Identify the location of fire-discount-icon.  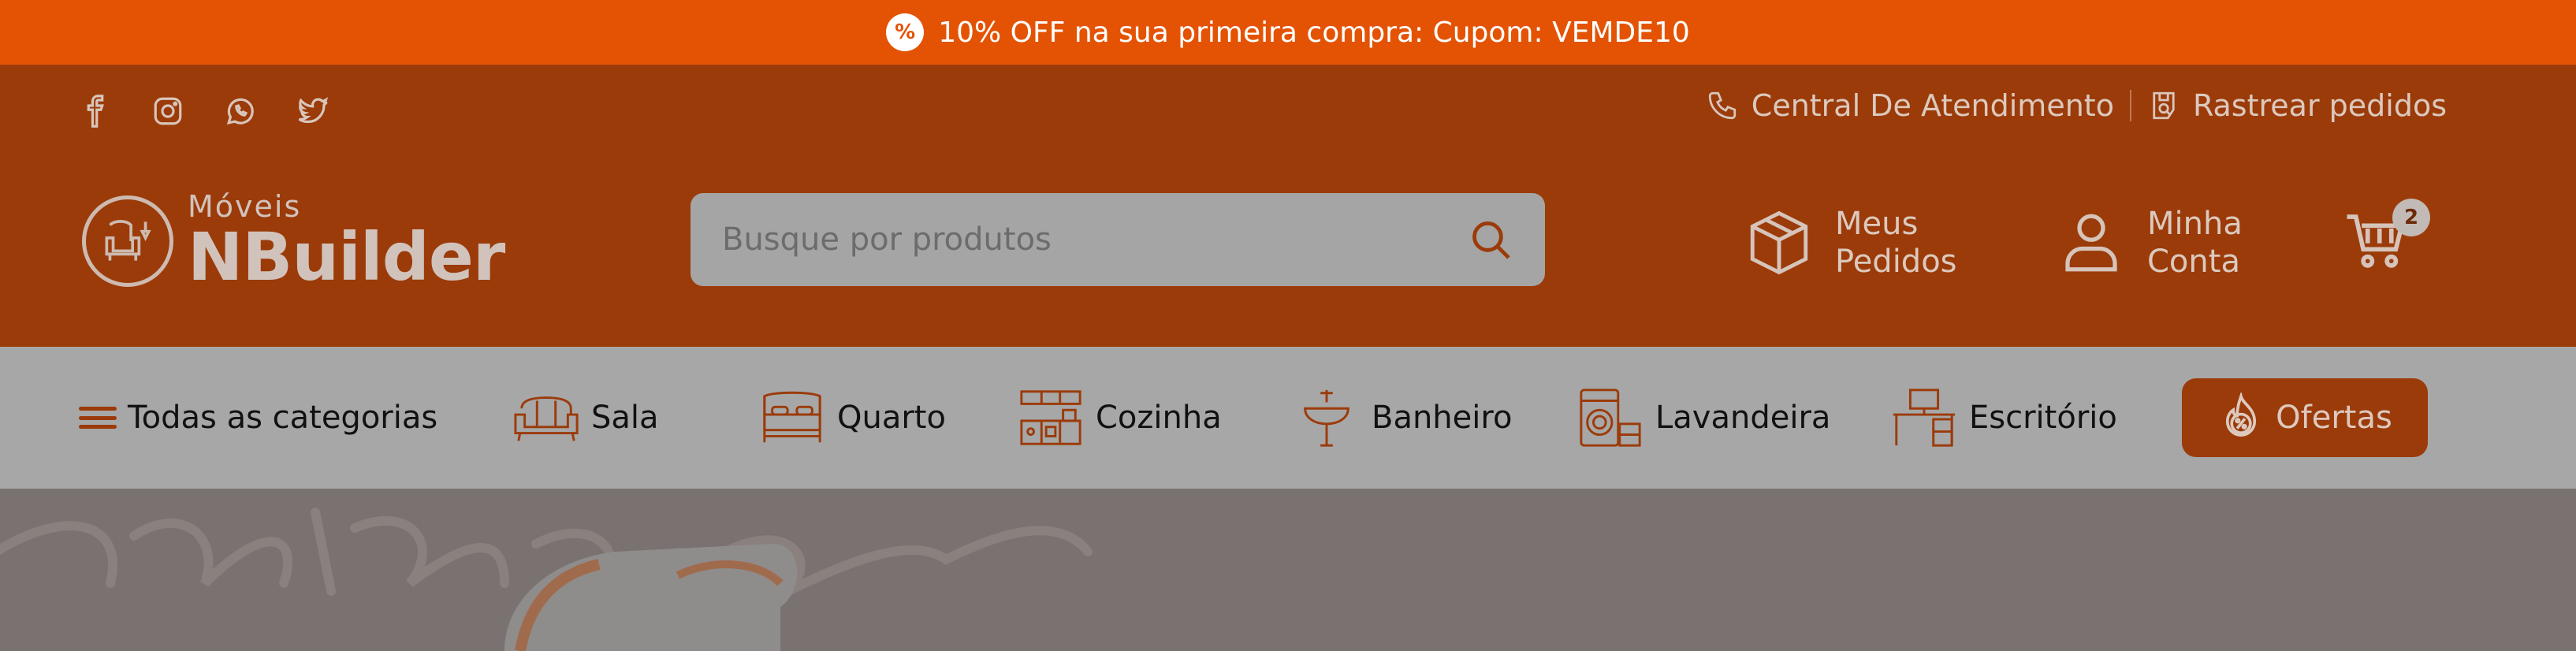
(2241, 414).